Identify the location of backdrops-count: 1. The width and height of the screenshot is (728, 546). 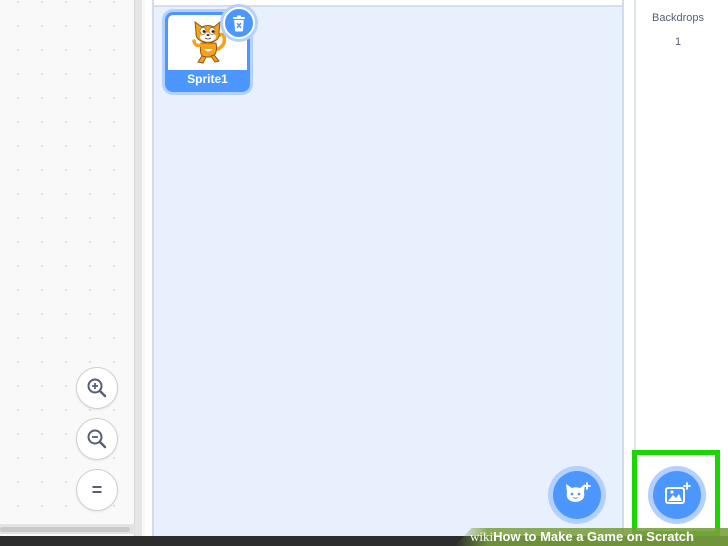
(678, 42).